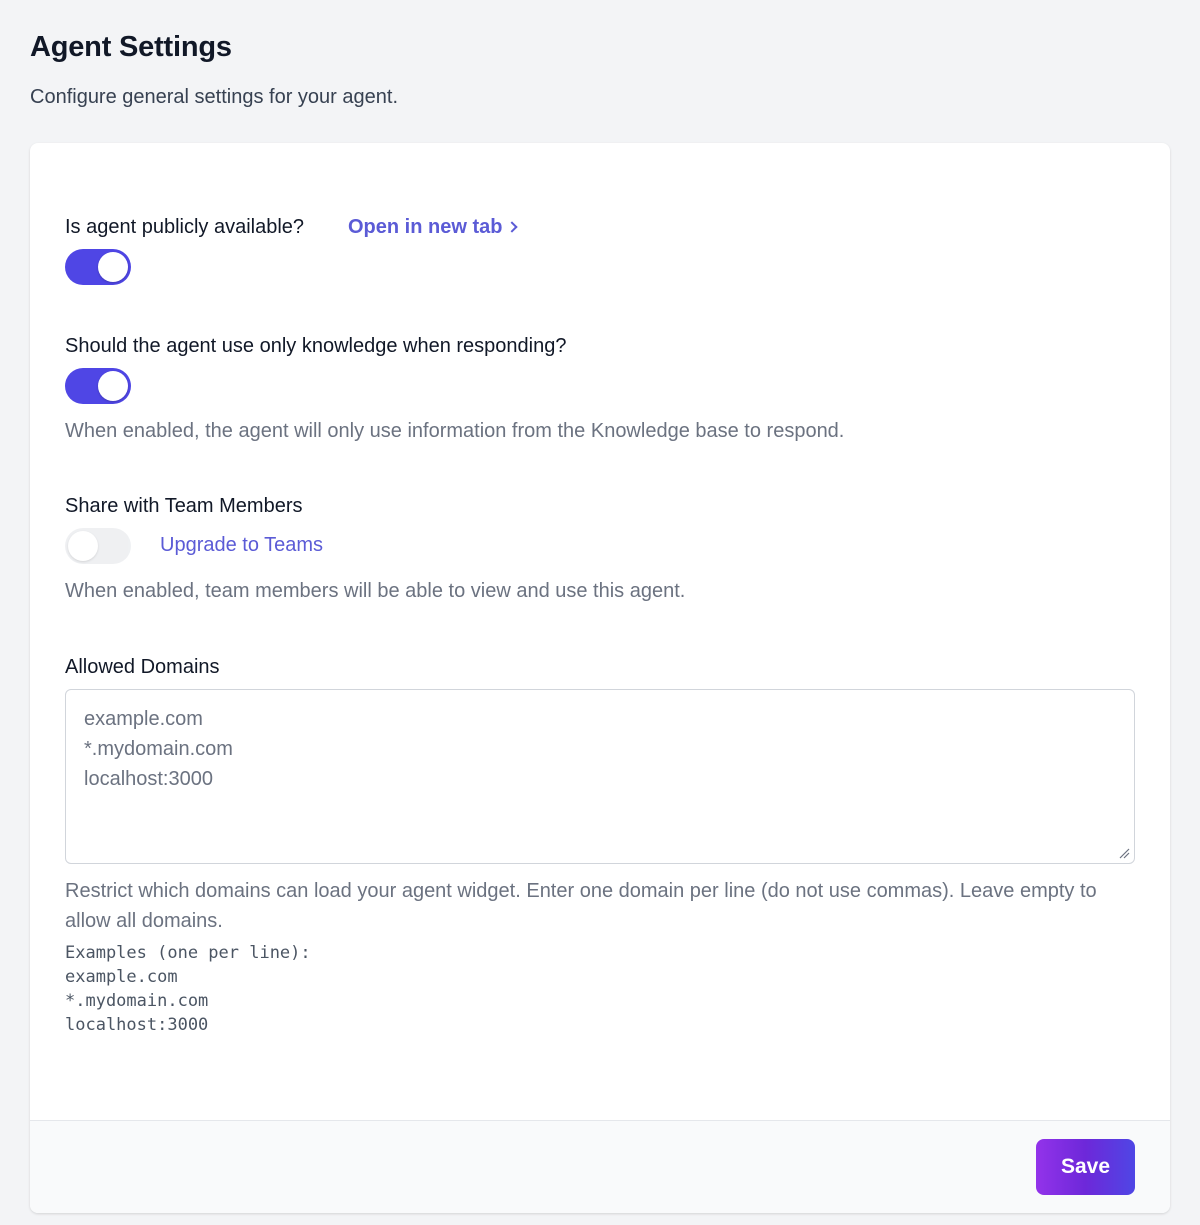 This screenshot has height=1225, width=1200. I want to click on example-line: localhost:3000, so click(137, 1025).